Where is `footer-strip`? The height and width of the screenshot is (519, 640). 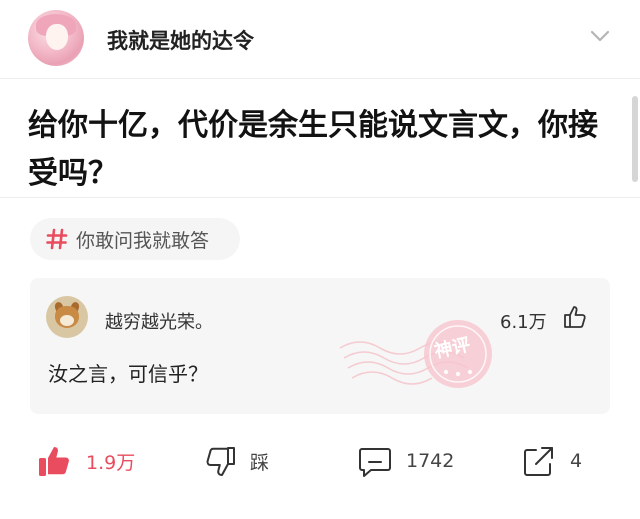
footer-strip is located at coordinates (320, 509).